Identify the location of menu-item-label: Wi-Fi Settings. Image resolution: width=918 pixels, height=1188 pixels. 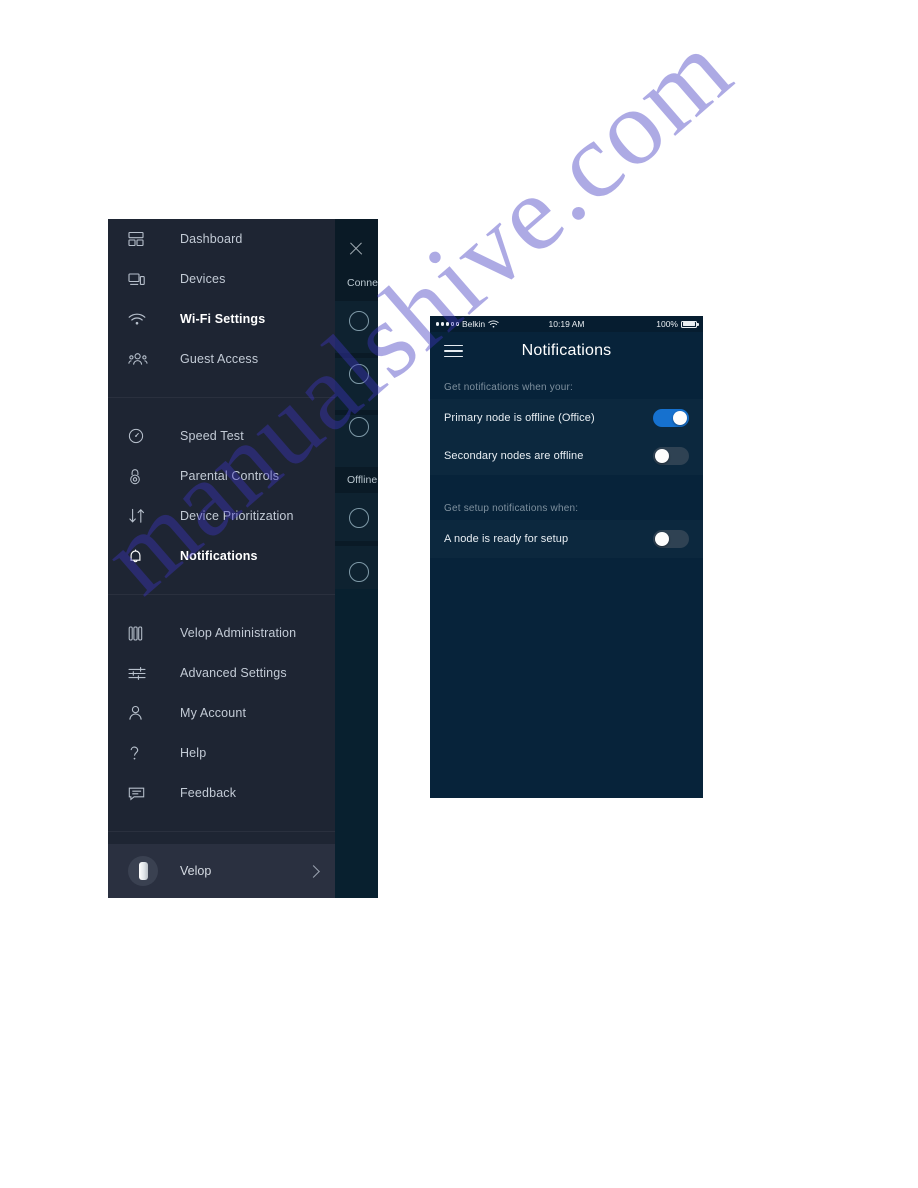
(223, 319).